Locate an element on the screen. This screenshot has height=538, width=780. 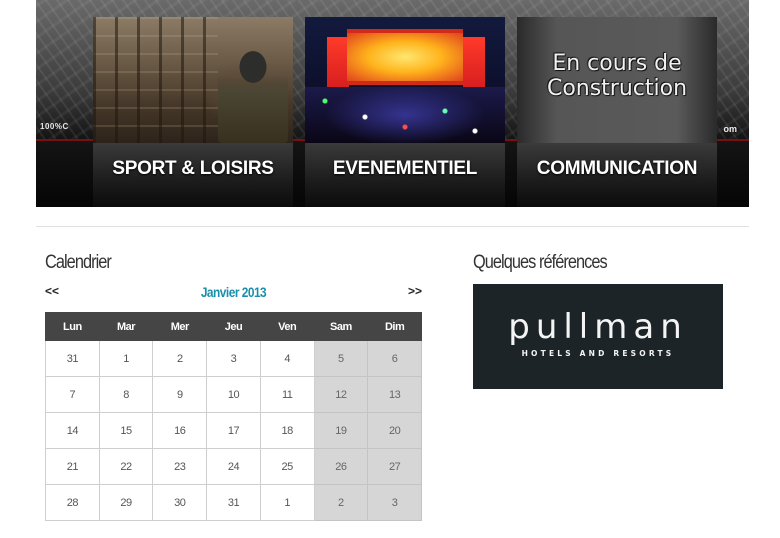
under-construction-text: En cours de Construction is located at coordinates (617, 76).